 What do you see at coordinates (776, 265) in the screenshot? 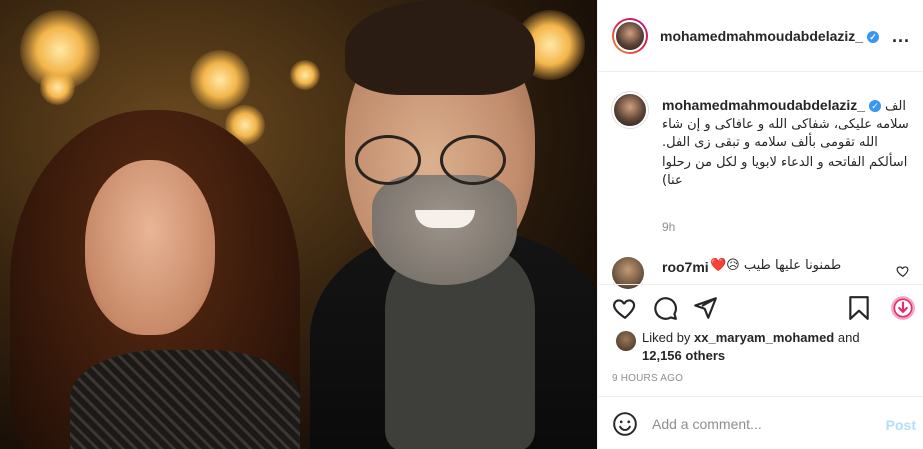
I see `comment-text: طمنونا عليها طيب 😥❤️` at bounding box center [776, 265].